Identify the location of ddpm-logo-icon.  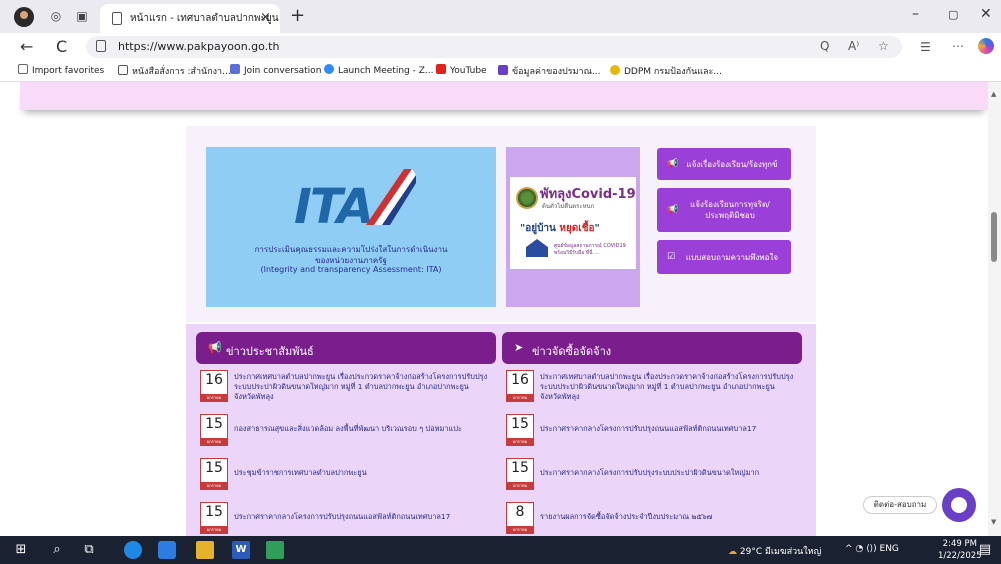
(615, 70).